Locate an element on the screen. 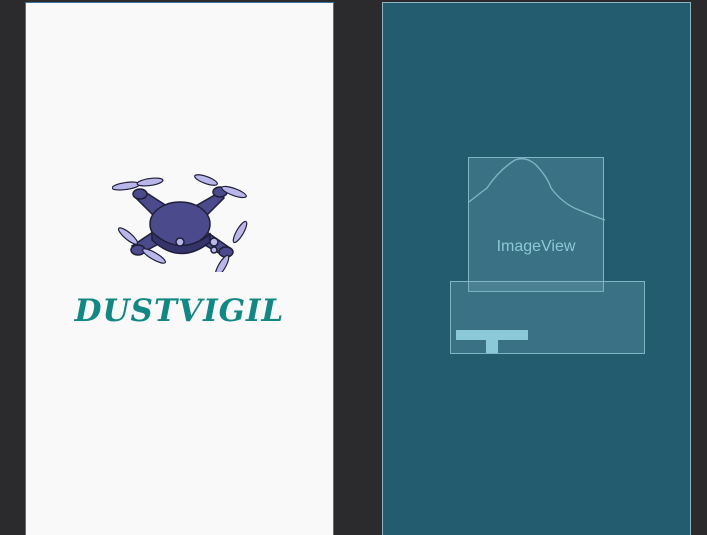  image-placeholder-icon is located at coordinates (537, 189).